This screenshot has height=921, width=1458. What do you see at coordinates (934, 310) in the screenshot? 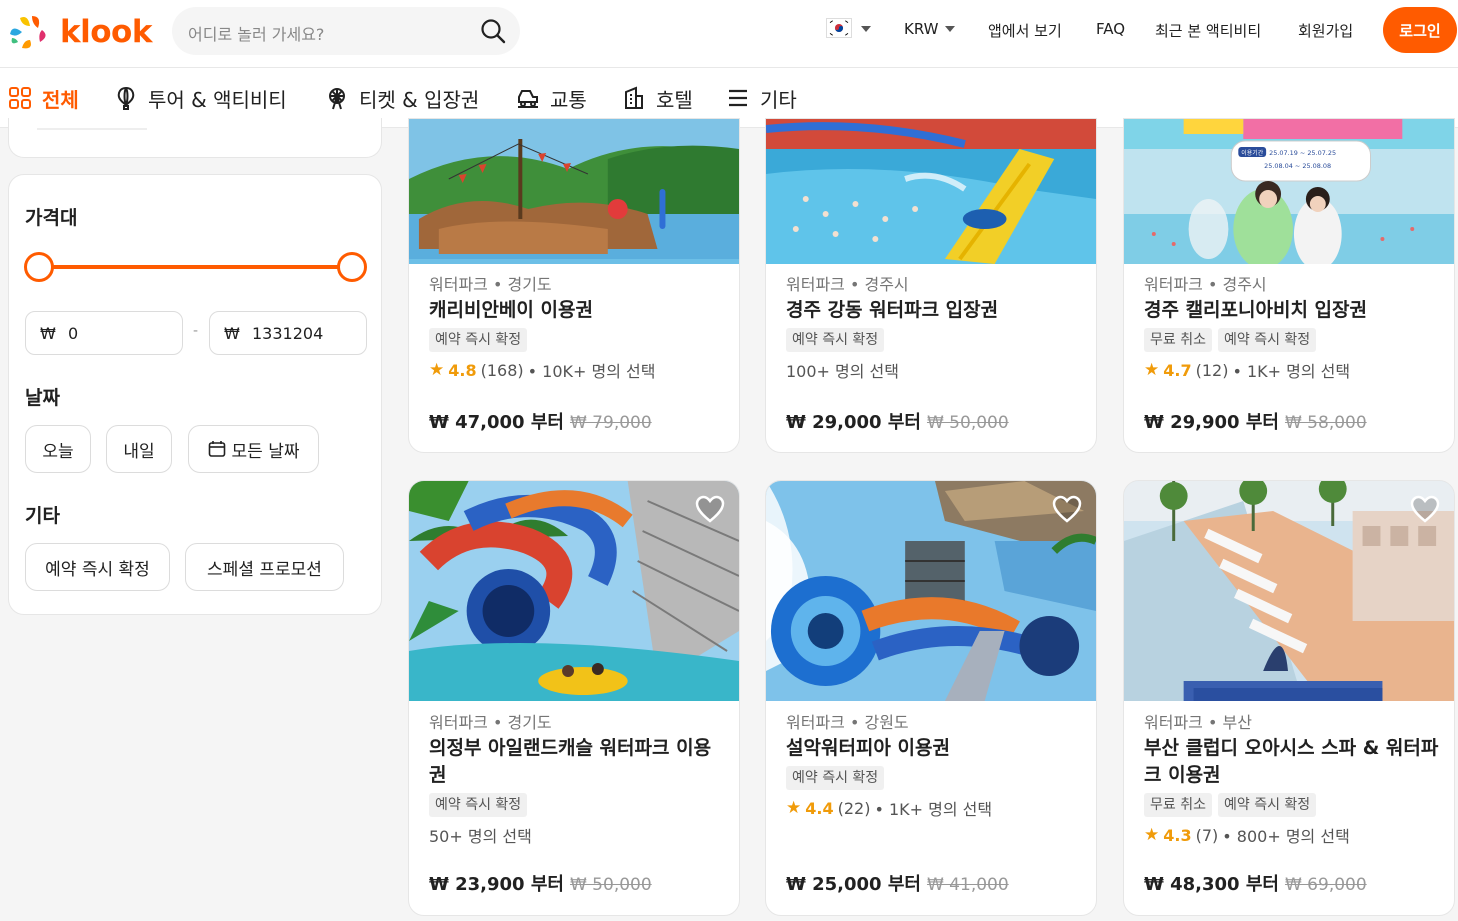
I see `card-title: 경주 강동 워터파크 입장권` at bounding box center [934, 310].